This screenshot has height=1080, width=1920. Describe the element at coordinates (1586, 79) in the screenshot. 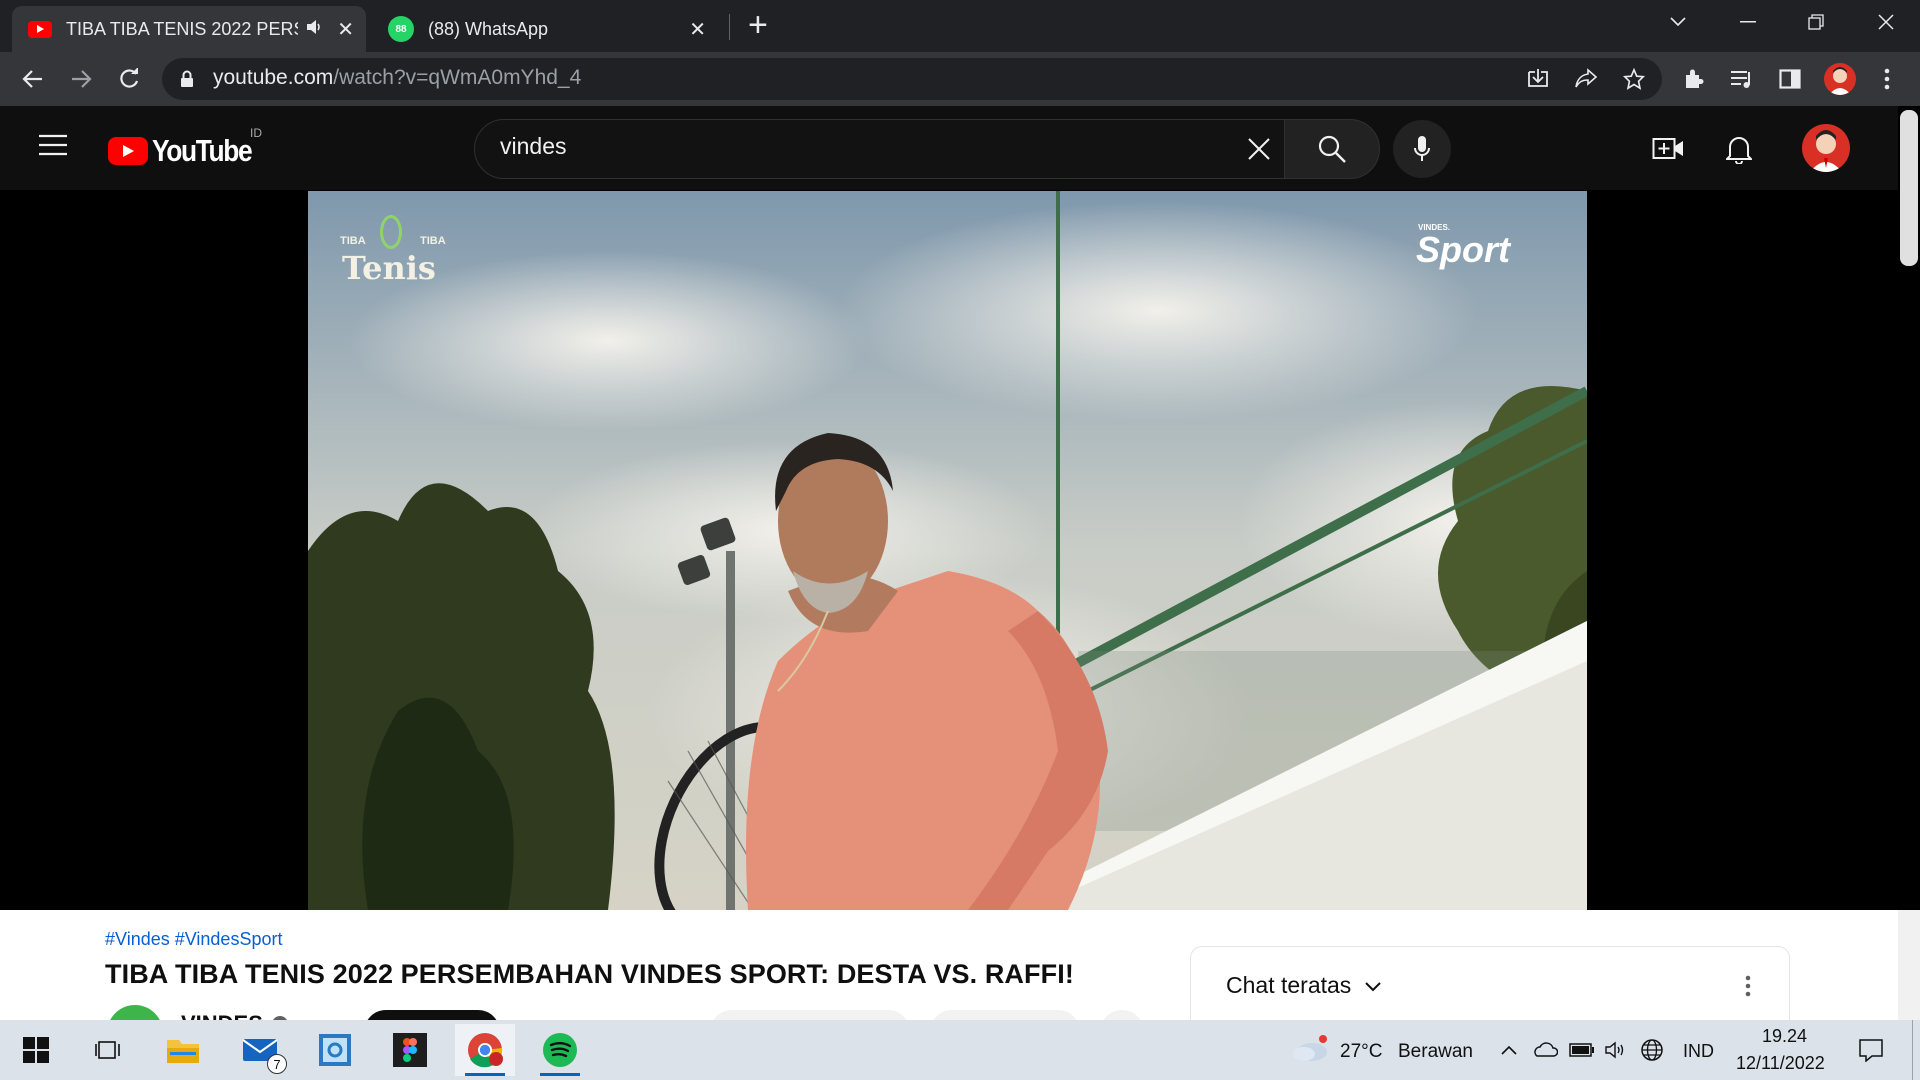

I see `share-icon` at that location.